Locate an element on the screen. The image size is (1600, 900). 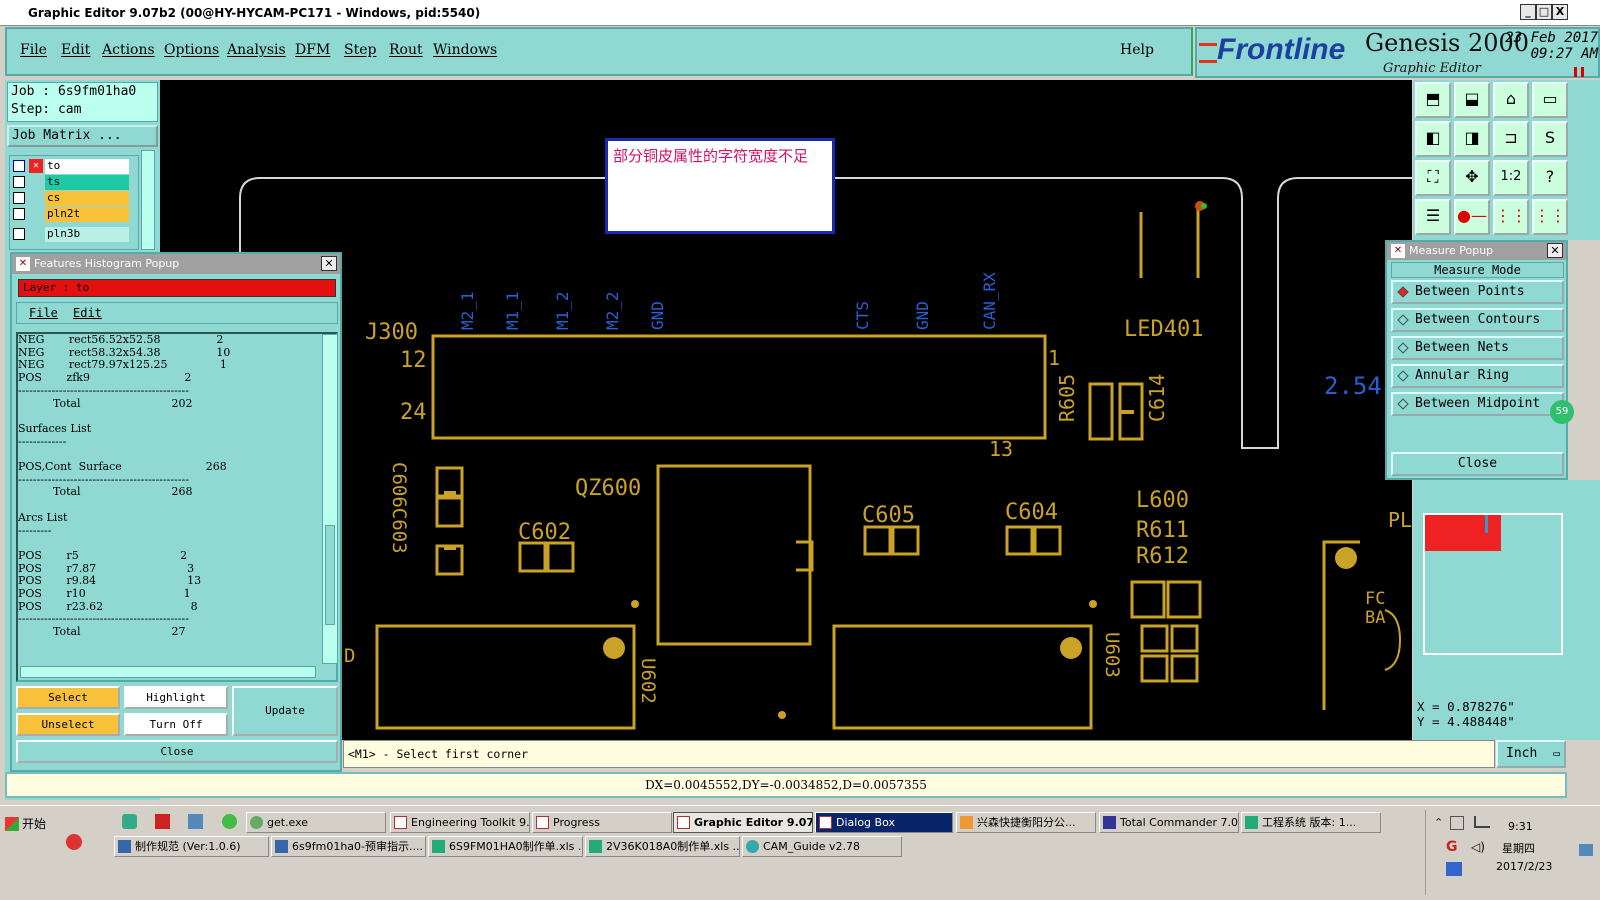
start-button: 开始 is located at coordinates (31, 824).